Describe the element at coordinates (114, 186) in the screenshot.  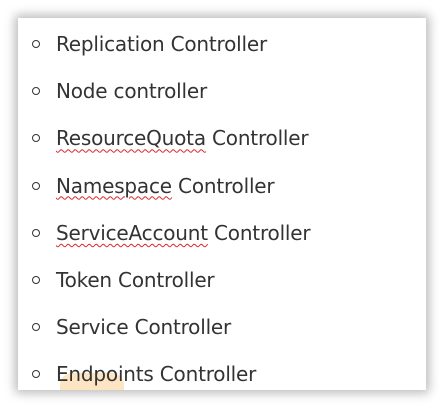
I see `spellcheck-word: Namespace` at that location.